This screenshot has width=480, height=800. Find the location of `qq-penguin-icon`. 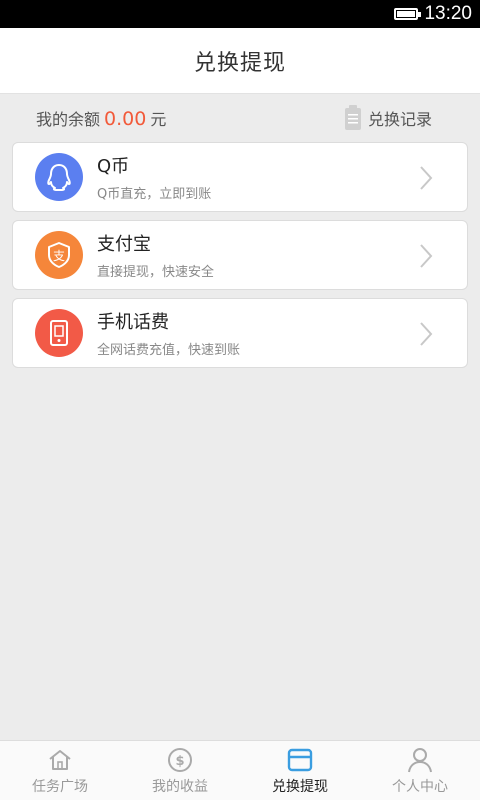

qq-penguin-icon is located at coordinates (59, 177).